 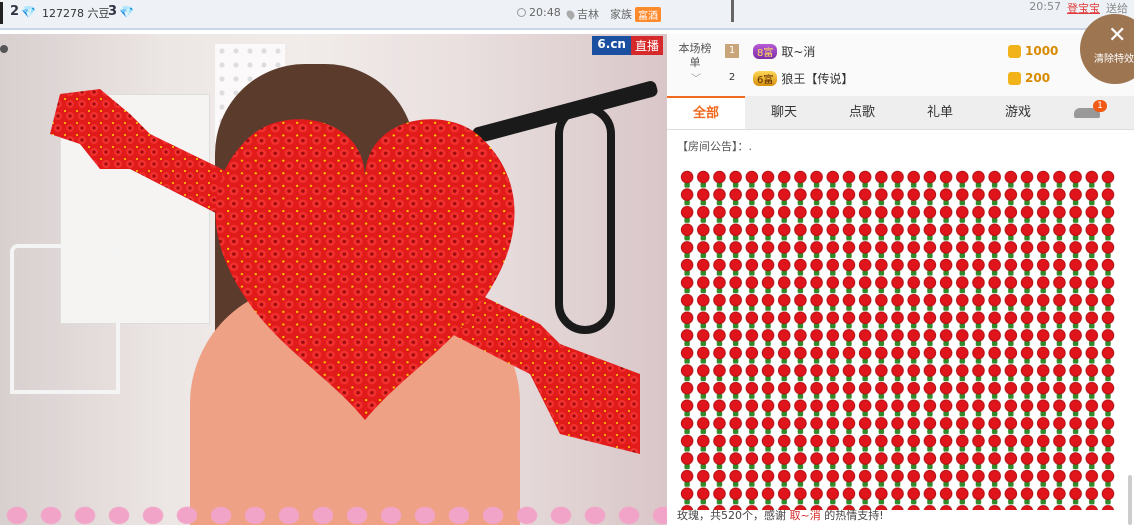 I want to click on time-stat: 20:48, so click(x=539, y=12).